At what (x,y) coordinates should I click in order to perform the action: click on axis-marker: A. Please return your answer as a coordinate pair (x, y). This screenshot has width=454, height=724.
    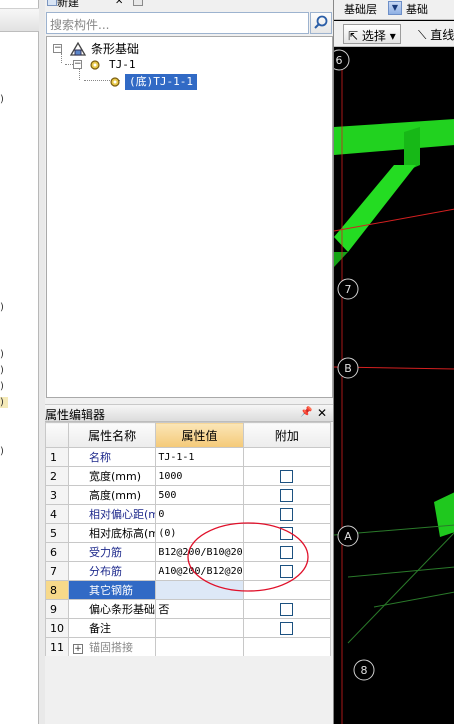
    Looking at the image, I should click on (348, 536).